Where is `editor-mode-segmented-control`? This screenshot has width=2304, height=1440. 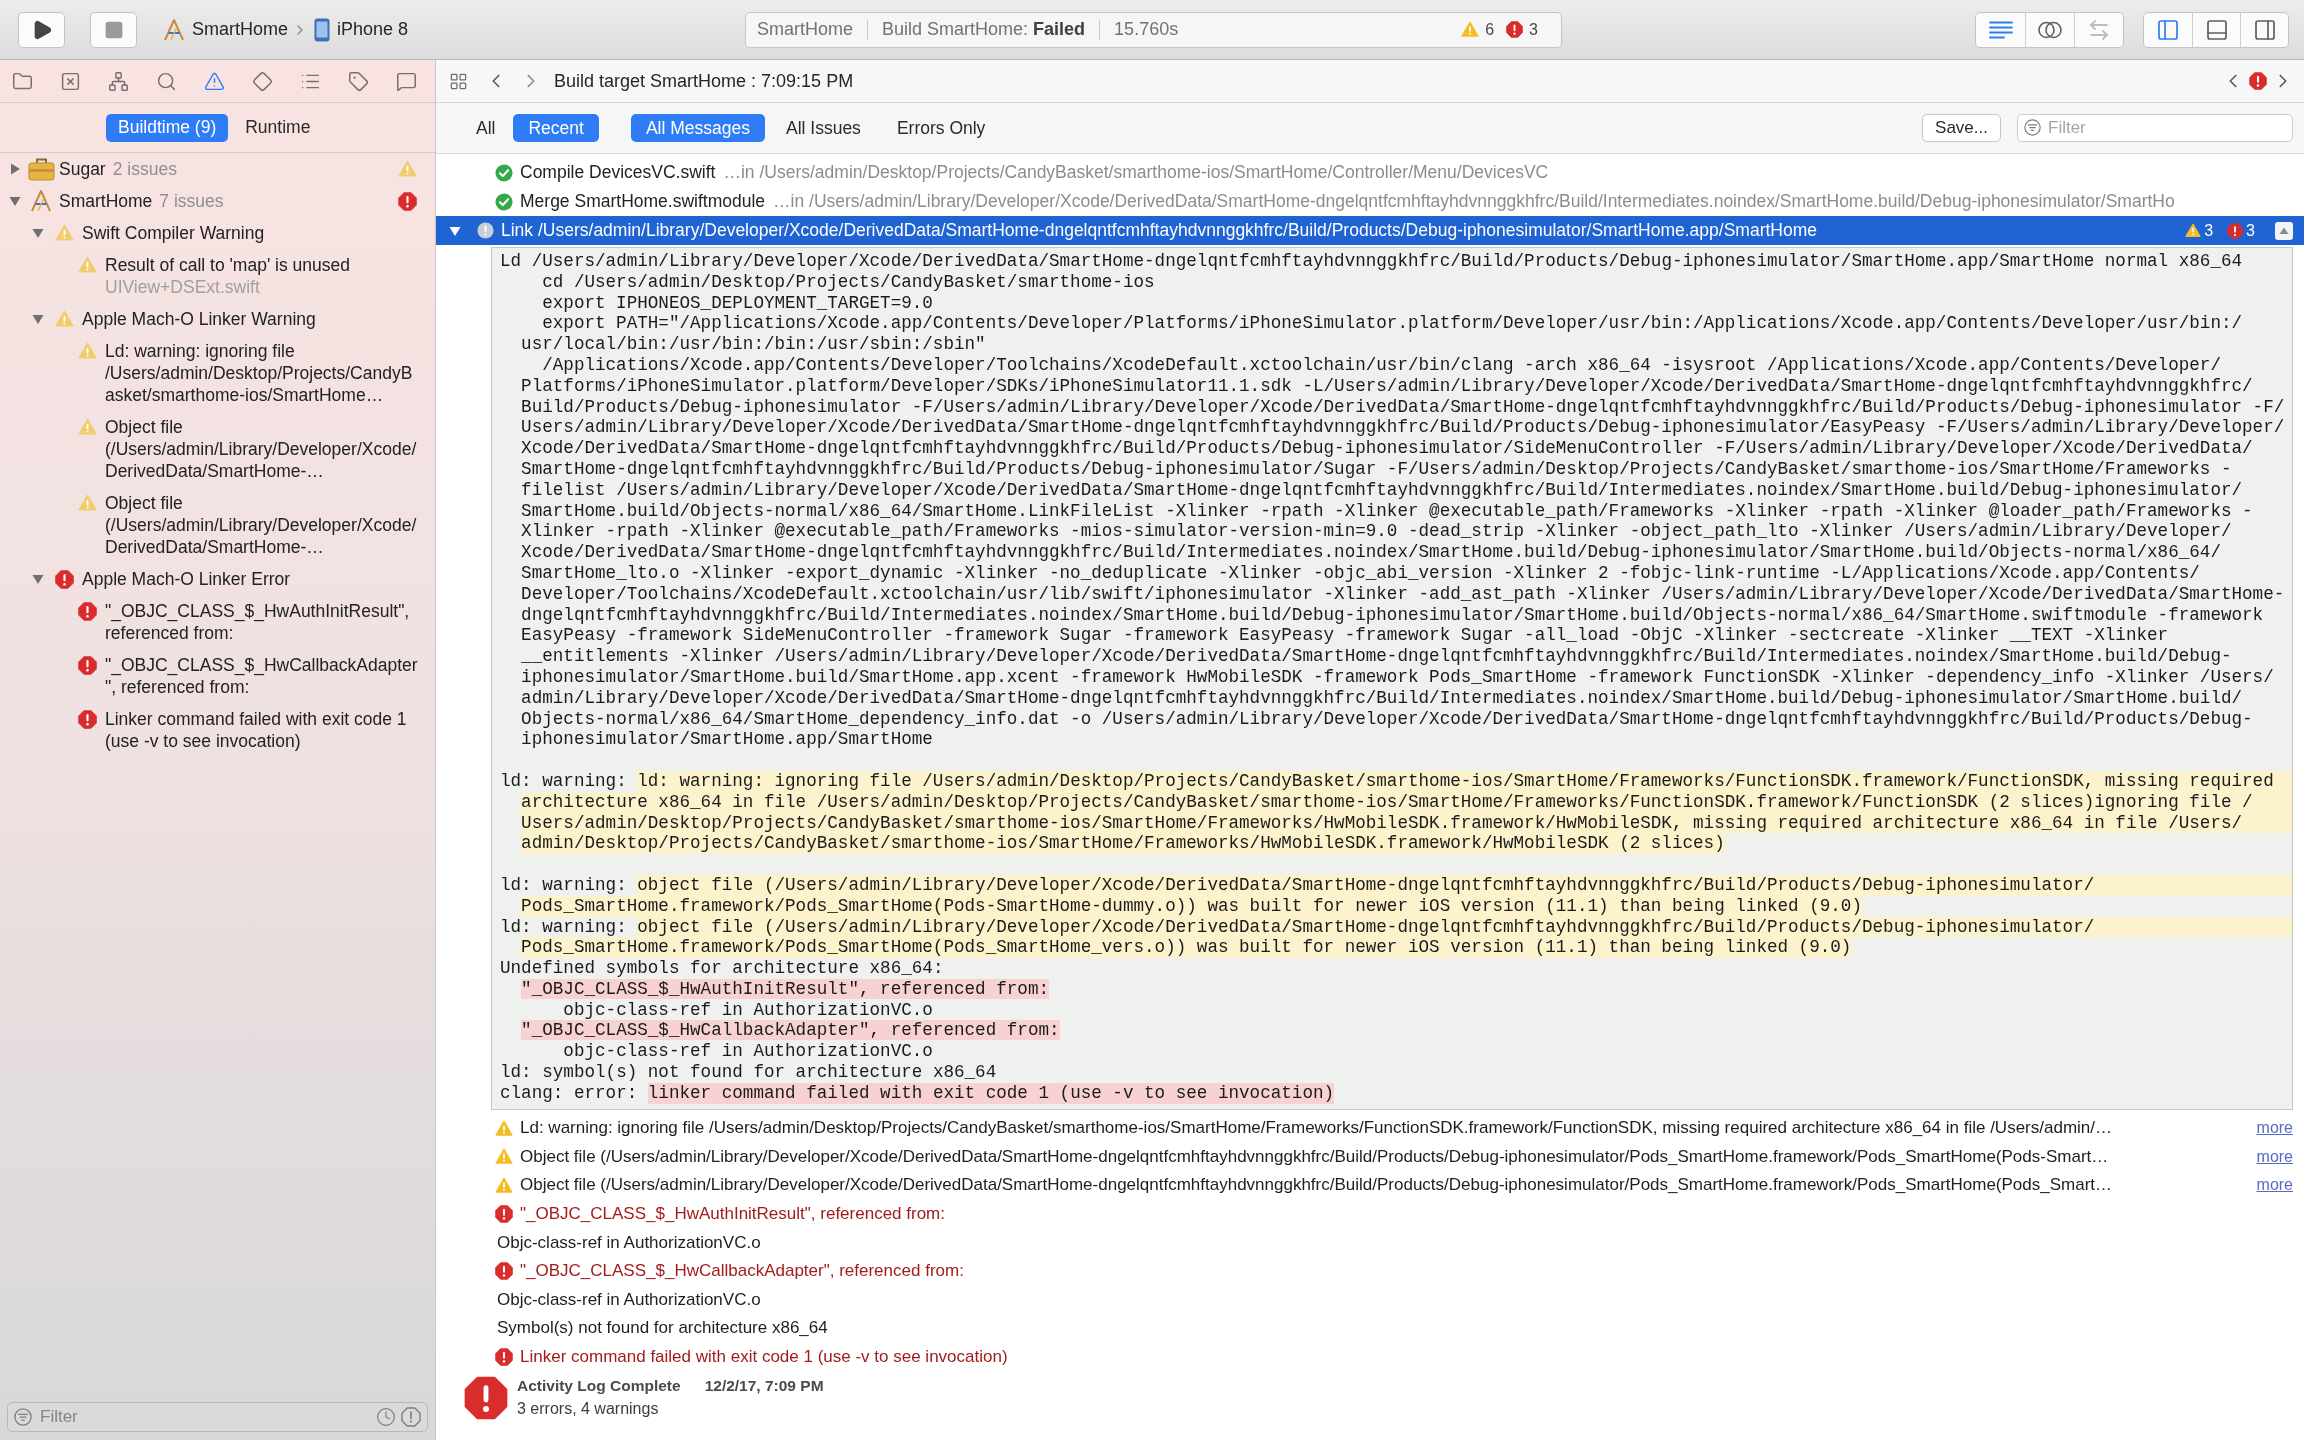
editor-mode-segmented-control is located at coordinates (2049, 29).